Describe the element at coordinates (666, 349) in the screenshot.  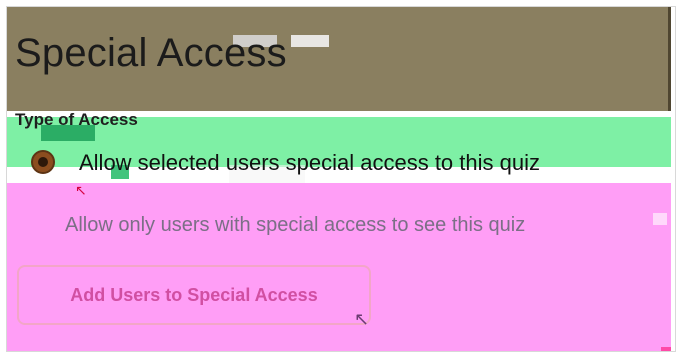
I see `image-noise-g` at that location.